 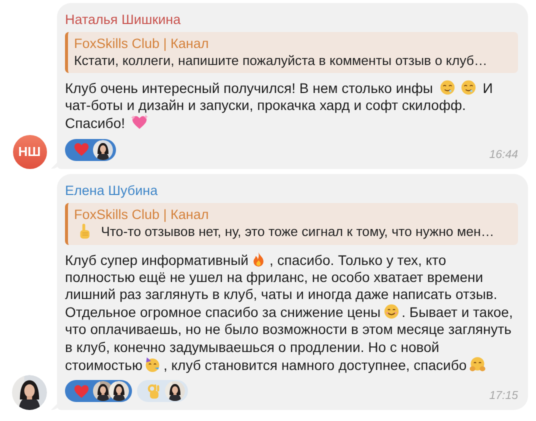 I want to click on message-time: 17:15, so click(x=503, y=396).